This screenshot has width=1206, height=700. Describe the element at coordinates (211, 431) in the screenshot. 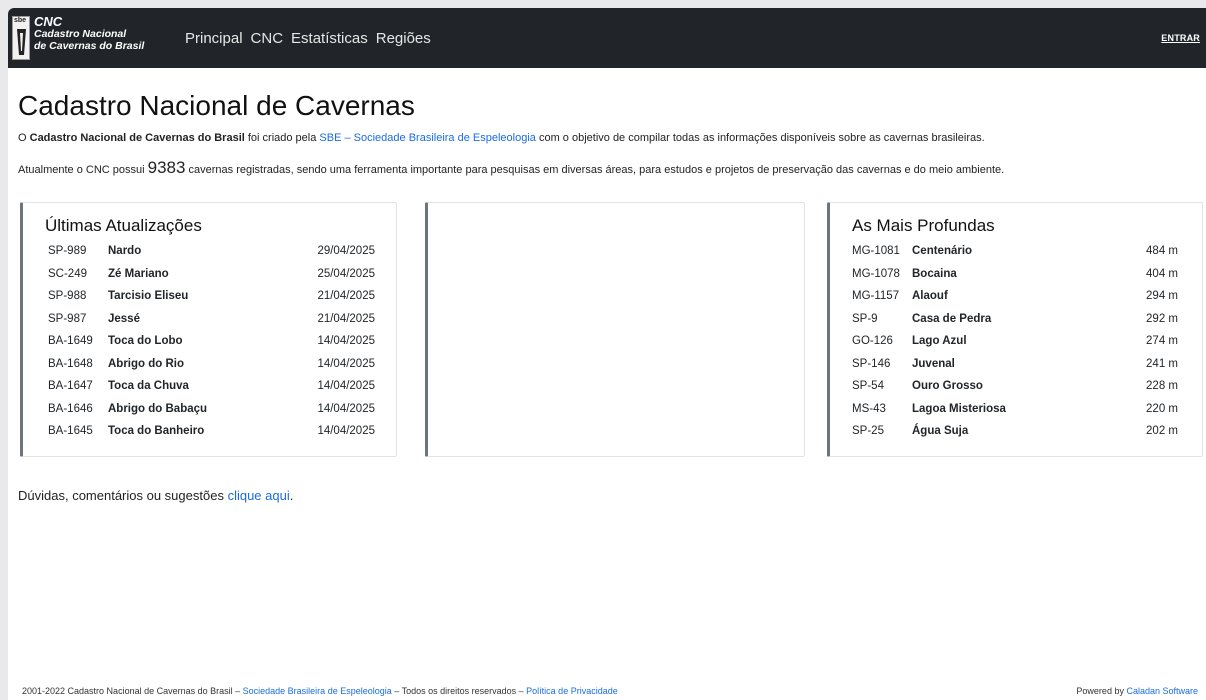

I see `update-row: BA-1645 Toca do Banheiro 14/04/2025` at that location.